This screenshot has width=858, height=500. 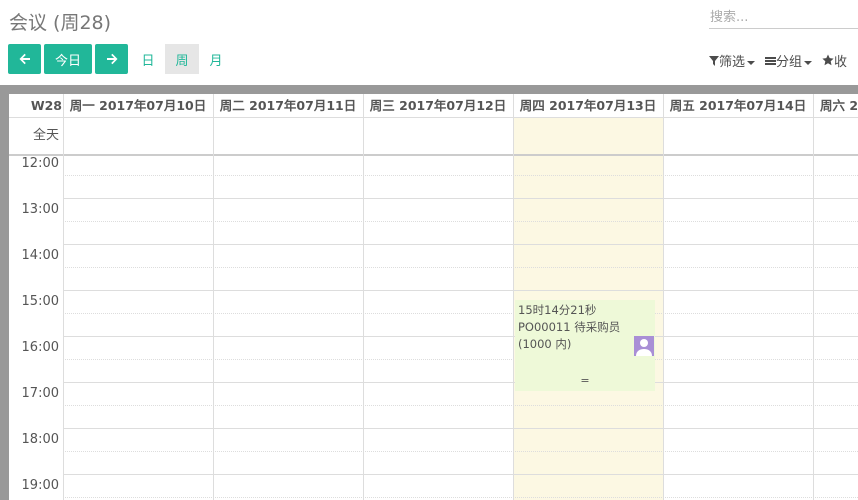 What do you see at coordinates (182, 59) in the screenshot?
I see `view-week-button: 周` at bounding box center [182, 59].